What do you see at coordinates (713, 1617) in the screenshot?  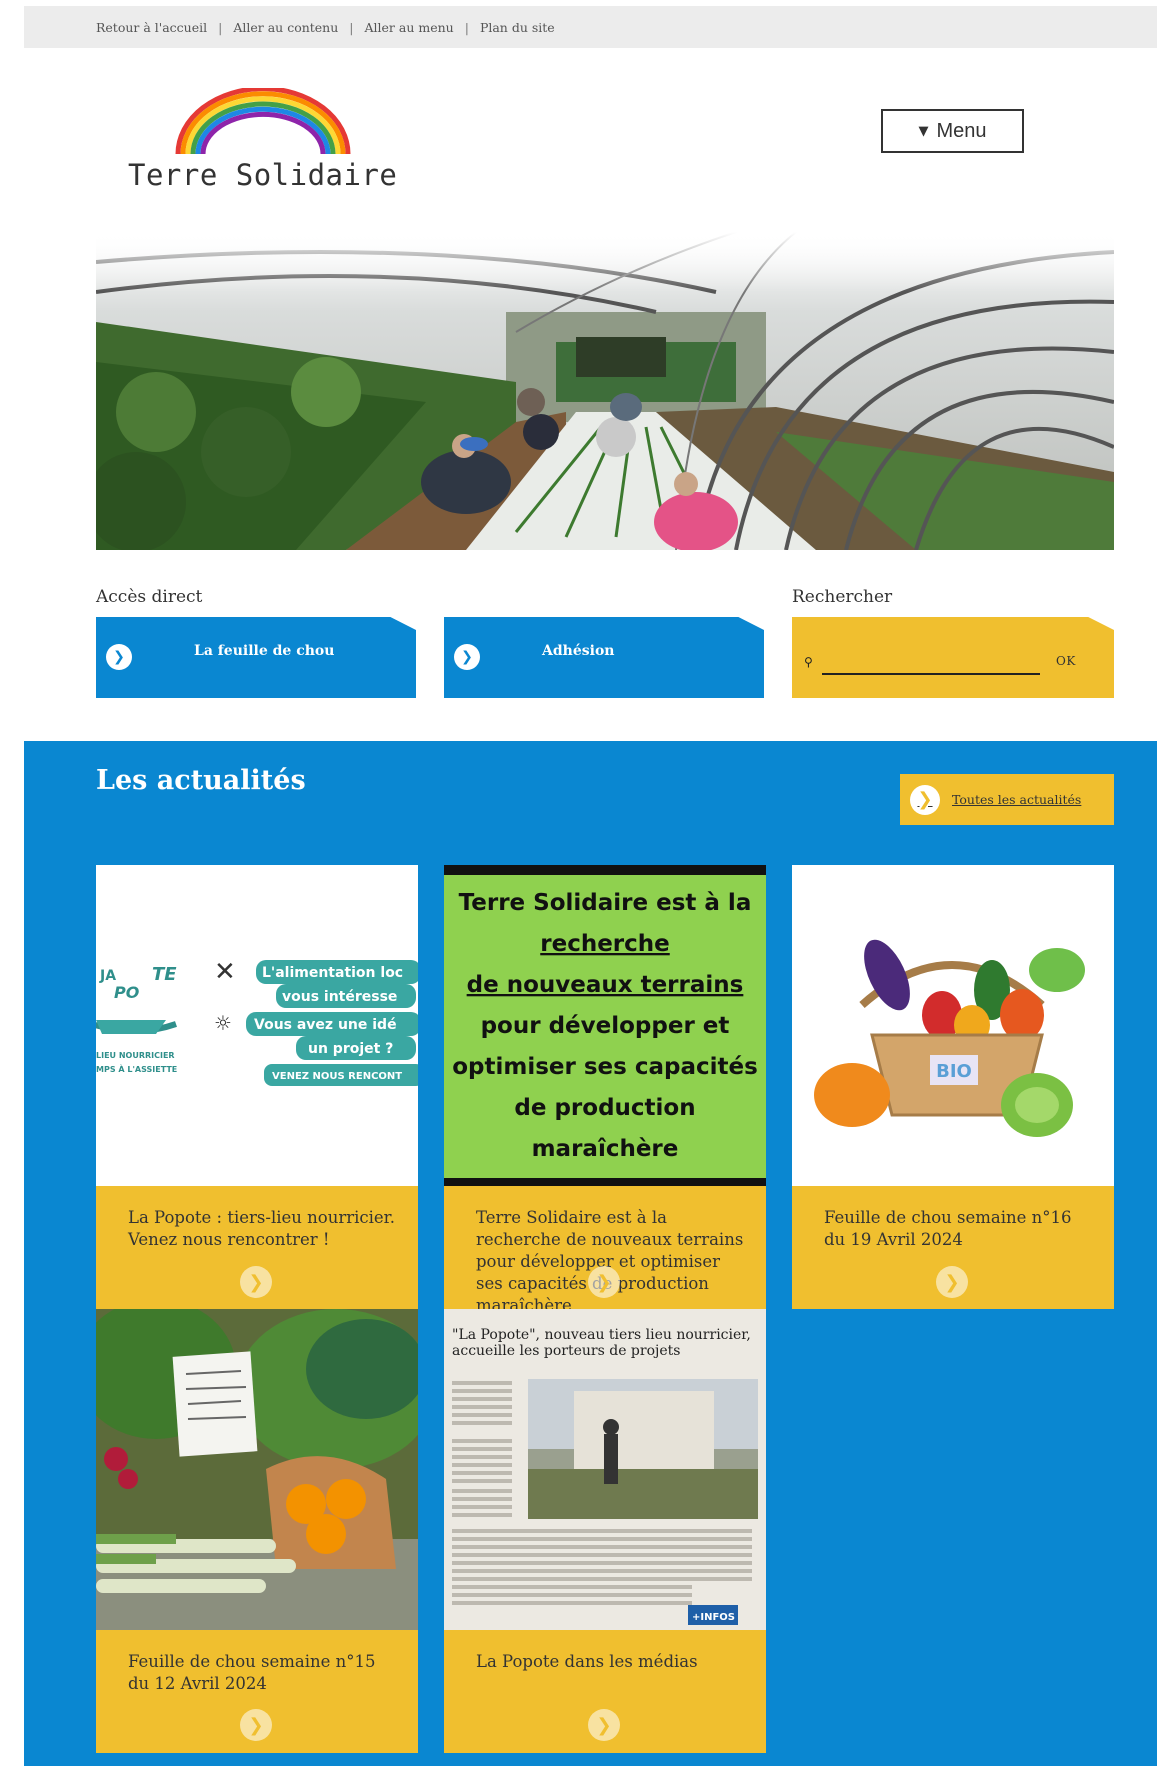 I see `svg-text: +INFOS` at bounding box center [713, 1617].